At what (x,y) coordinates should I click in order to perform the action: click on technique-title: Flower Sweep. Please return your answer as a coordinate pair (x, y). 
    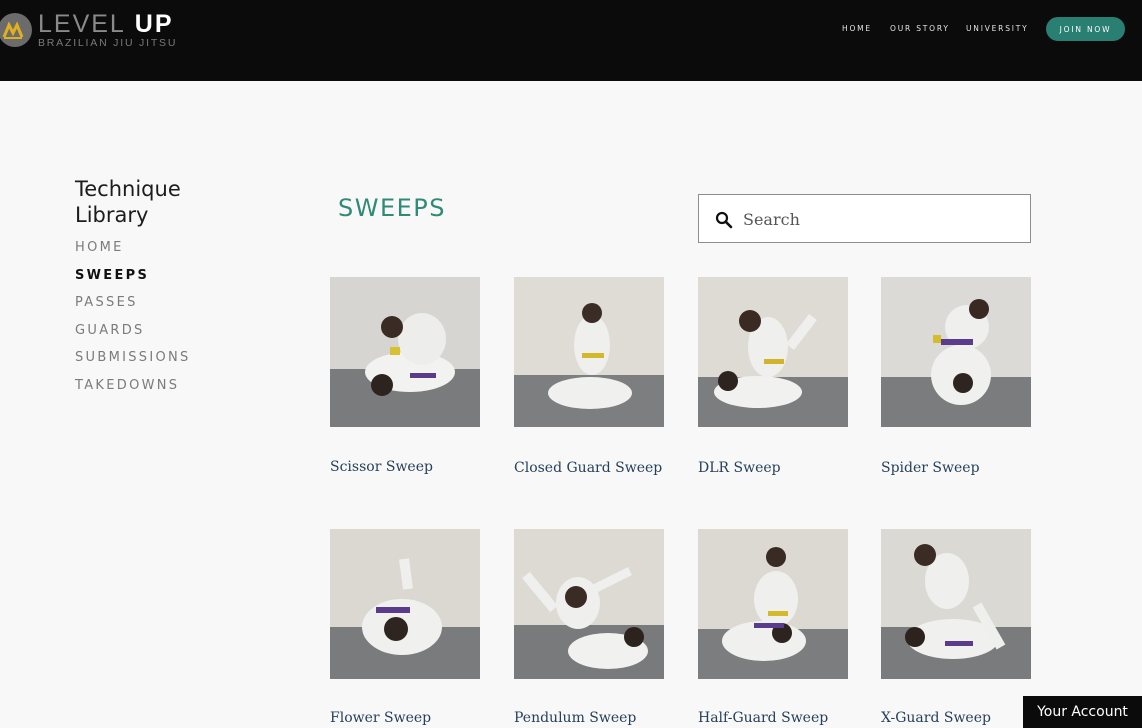
    Looking at the image, I should click on (380, 718).